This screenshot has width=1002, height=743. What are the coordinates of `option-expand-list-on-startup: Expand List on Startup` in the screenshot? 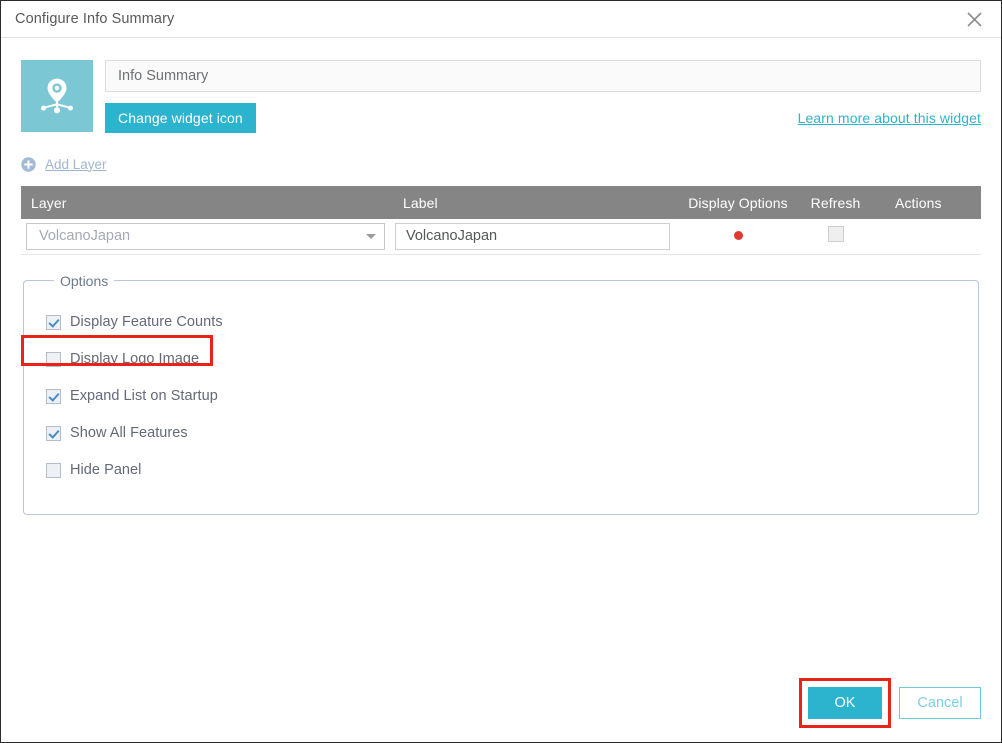 It's located at (132, 396).